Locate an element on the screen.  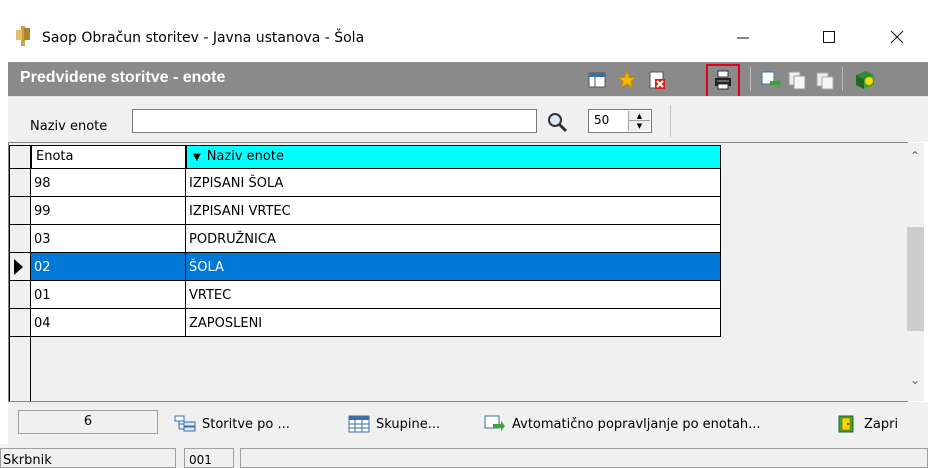
stepper-up-icon: ▲ is located at coordinates (639, 116).